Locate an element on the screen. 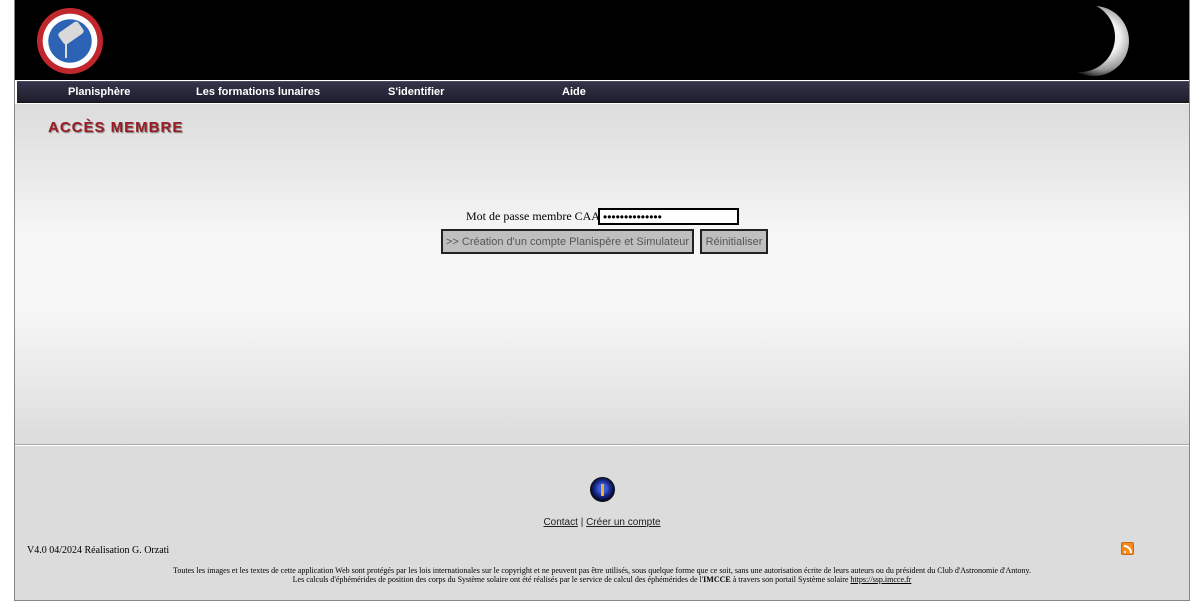 Image resolution: width=1201 pixels, height=609 pixels. telescope-icon is located at coordinates (71, 33).